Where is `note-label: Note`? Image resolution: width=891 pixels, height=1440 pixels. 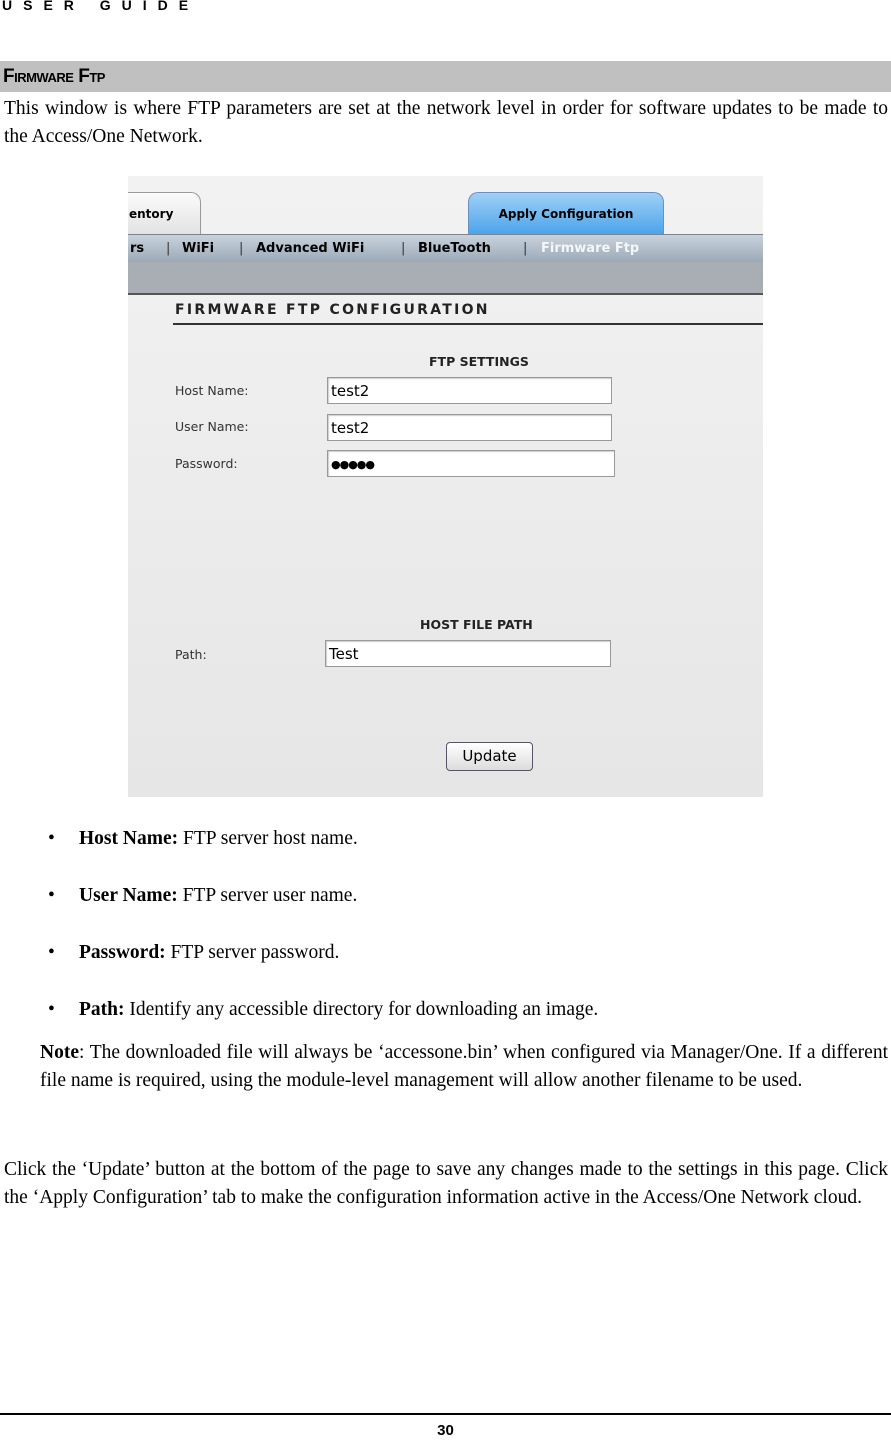
note-label: Note is located at coordinates (59, 1052).